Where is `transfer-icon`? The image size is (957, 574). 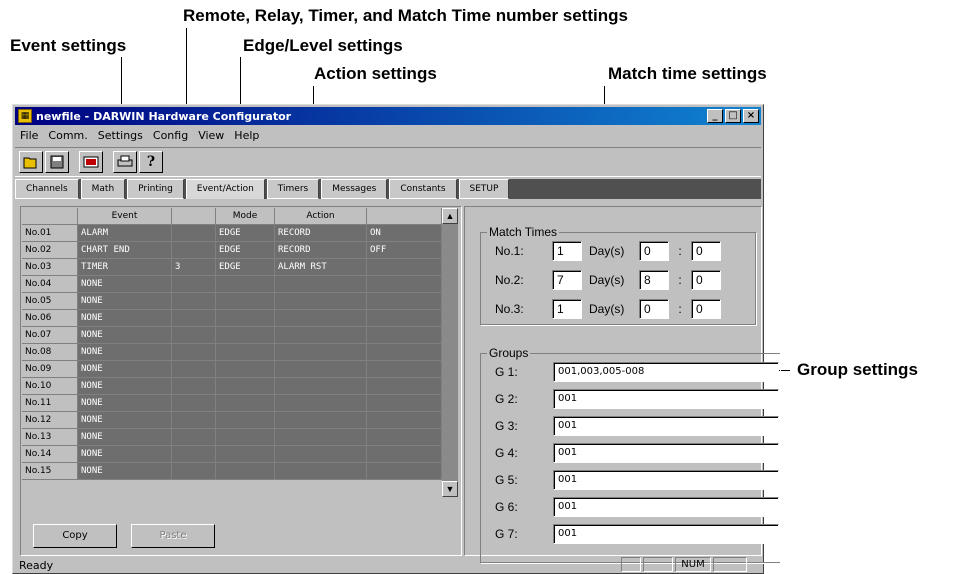
transfer-icon is located at coordinates (91, 162).